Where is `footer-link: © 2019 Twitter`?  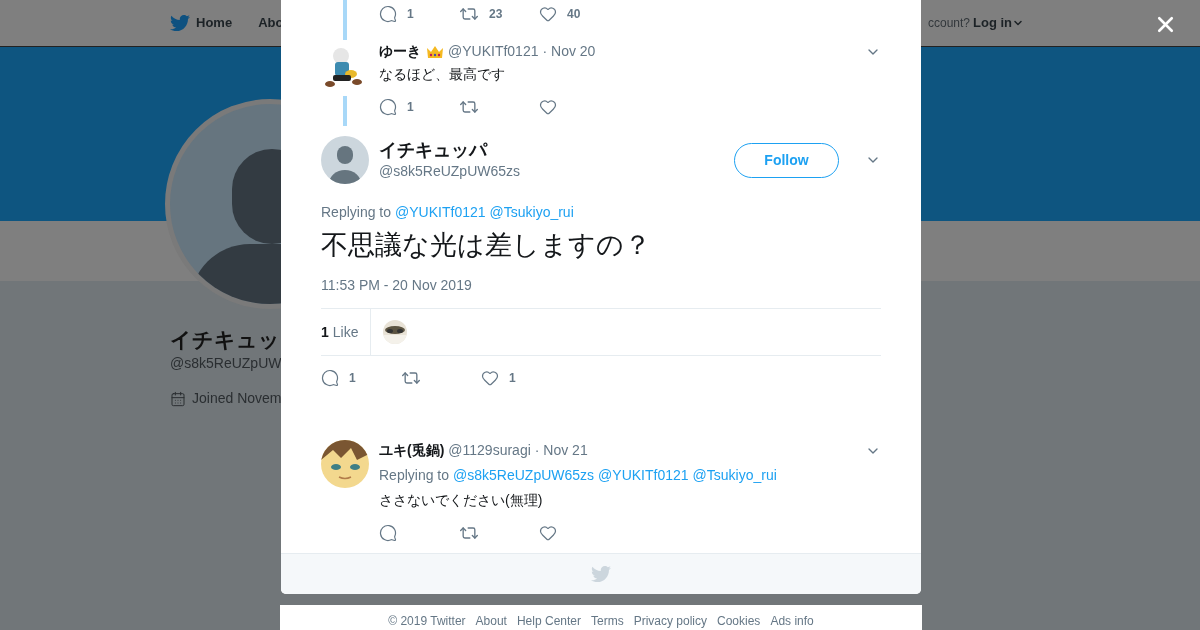
footer-link: © 2019 Twitter is located at coordinates (427, 622).